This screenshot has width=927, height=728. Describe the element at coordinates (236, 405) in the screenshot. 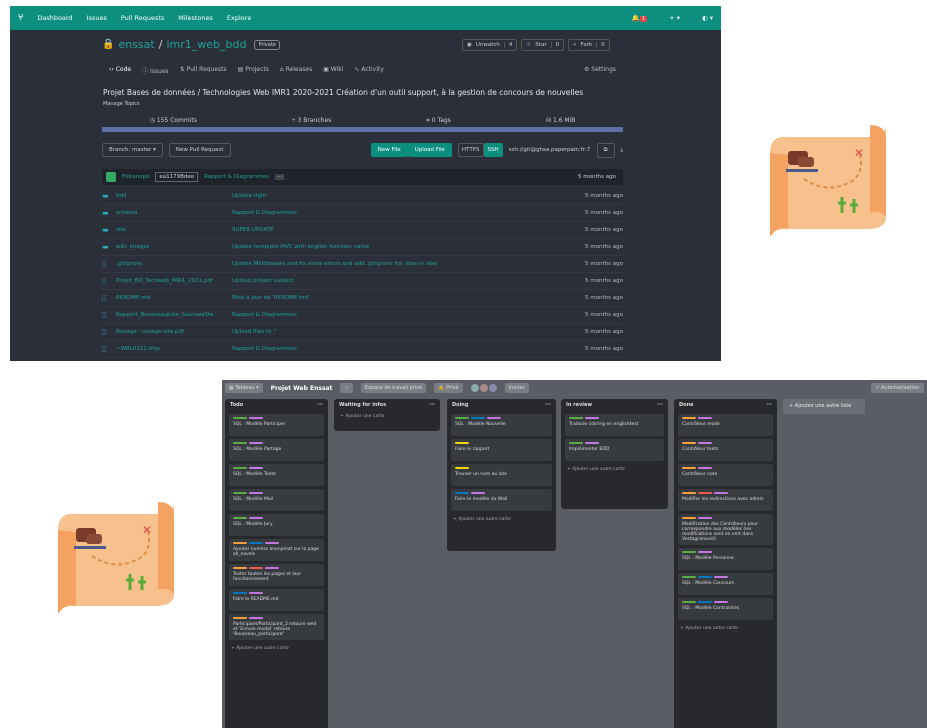

I see `list-title: Todo` at that location.